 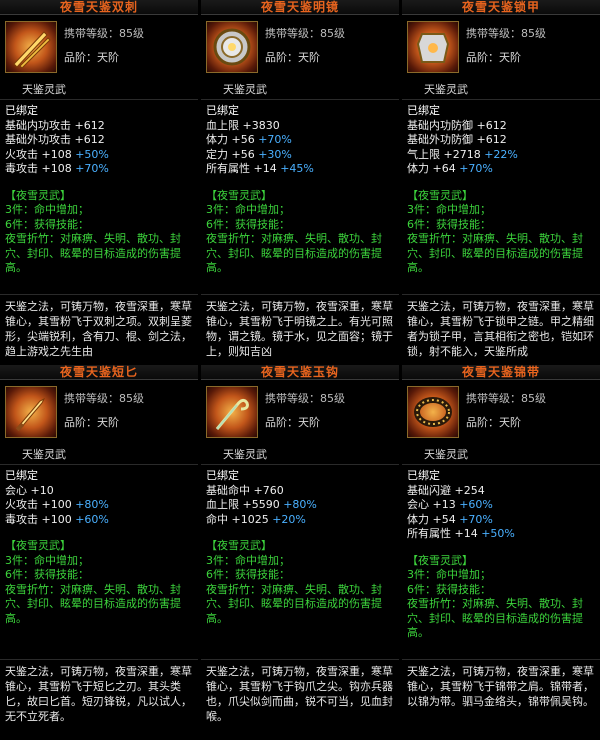 I want to click on attr-row: 所有属性 +14 +45%, so click(x=260, y=168).